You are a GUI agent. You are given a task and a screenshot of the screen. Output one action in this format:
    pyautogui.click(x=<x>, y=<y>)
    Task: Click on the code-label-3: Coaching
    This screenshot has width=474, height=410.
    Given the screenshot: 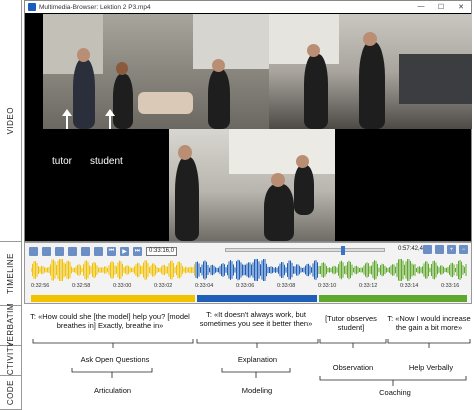 What is the action you would take?
    pyautogui.click(x=395, y=392)
    